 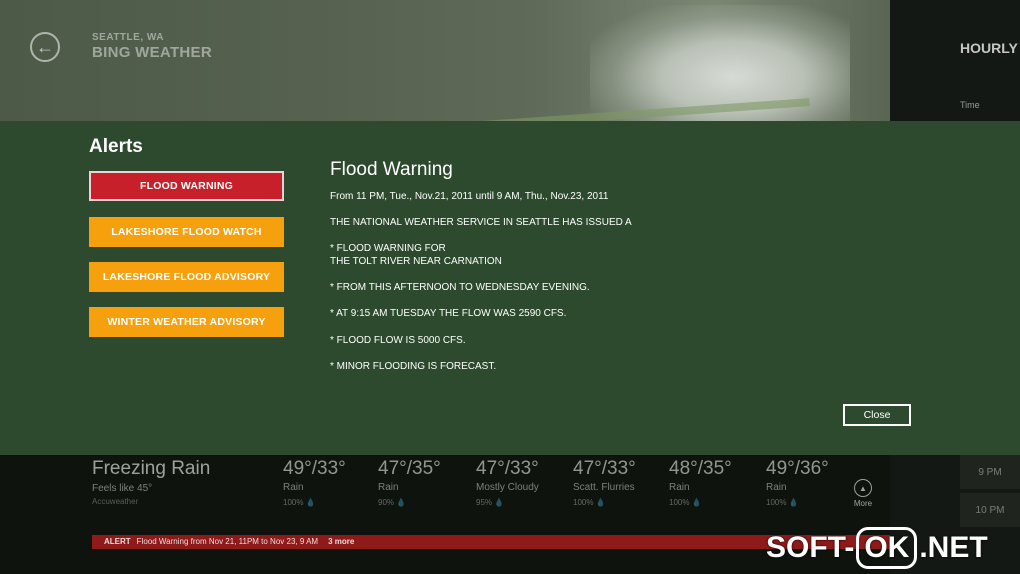 What do you see at coordinates (413, 366) in the screenshot?
I see `alert-detail-line: * MINOR FLOODING IS FORECAST.` at bounding box center [413, 366].